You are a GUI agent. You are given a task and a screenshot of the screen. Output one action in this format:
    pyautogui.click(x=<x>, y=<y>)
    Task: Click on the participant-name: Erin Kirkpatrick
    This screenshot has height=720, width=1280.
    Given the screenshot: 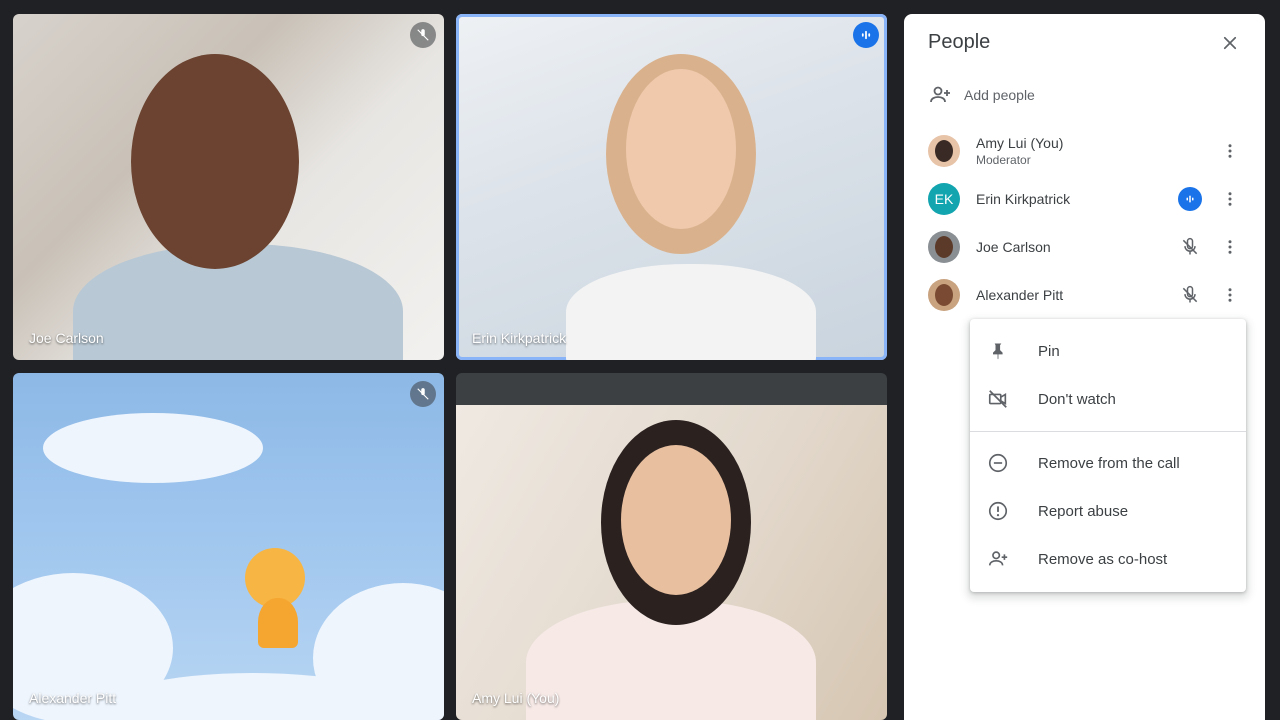 What is the action you would take?
    pyautogui.click(x=1023, y=199)
    